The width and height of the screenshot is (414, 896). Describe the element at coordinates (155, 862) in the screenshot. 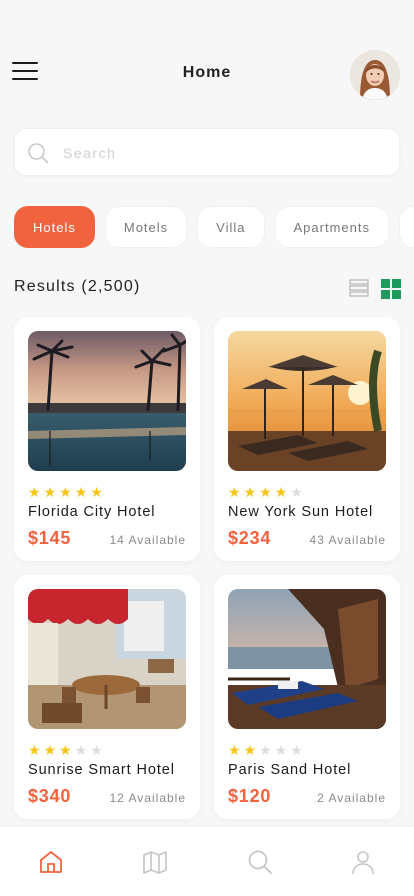

I see `map-icon` at that location.